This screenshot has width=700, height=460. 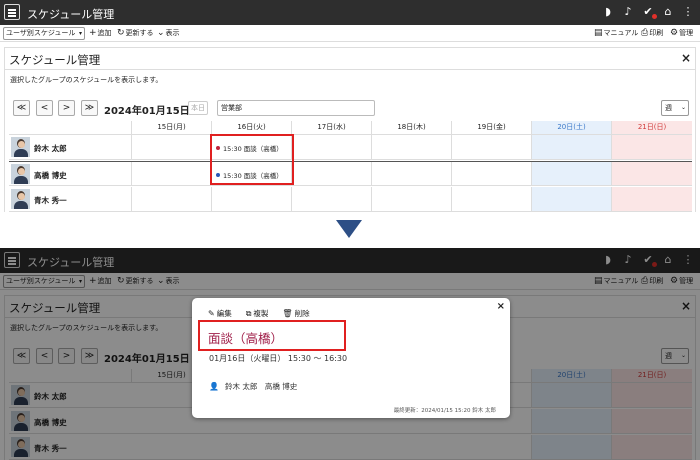 I want to click on check-icon: ✔, so click(x=649, y=12).